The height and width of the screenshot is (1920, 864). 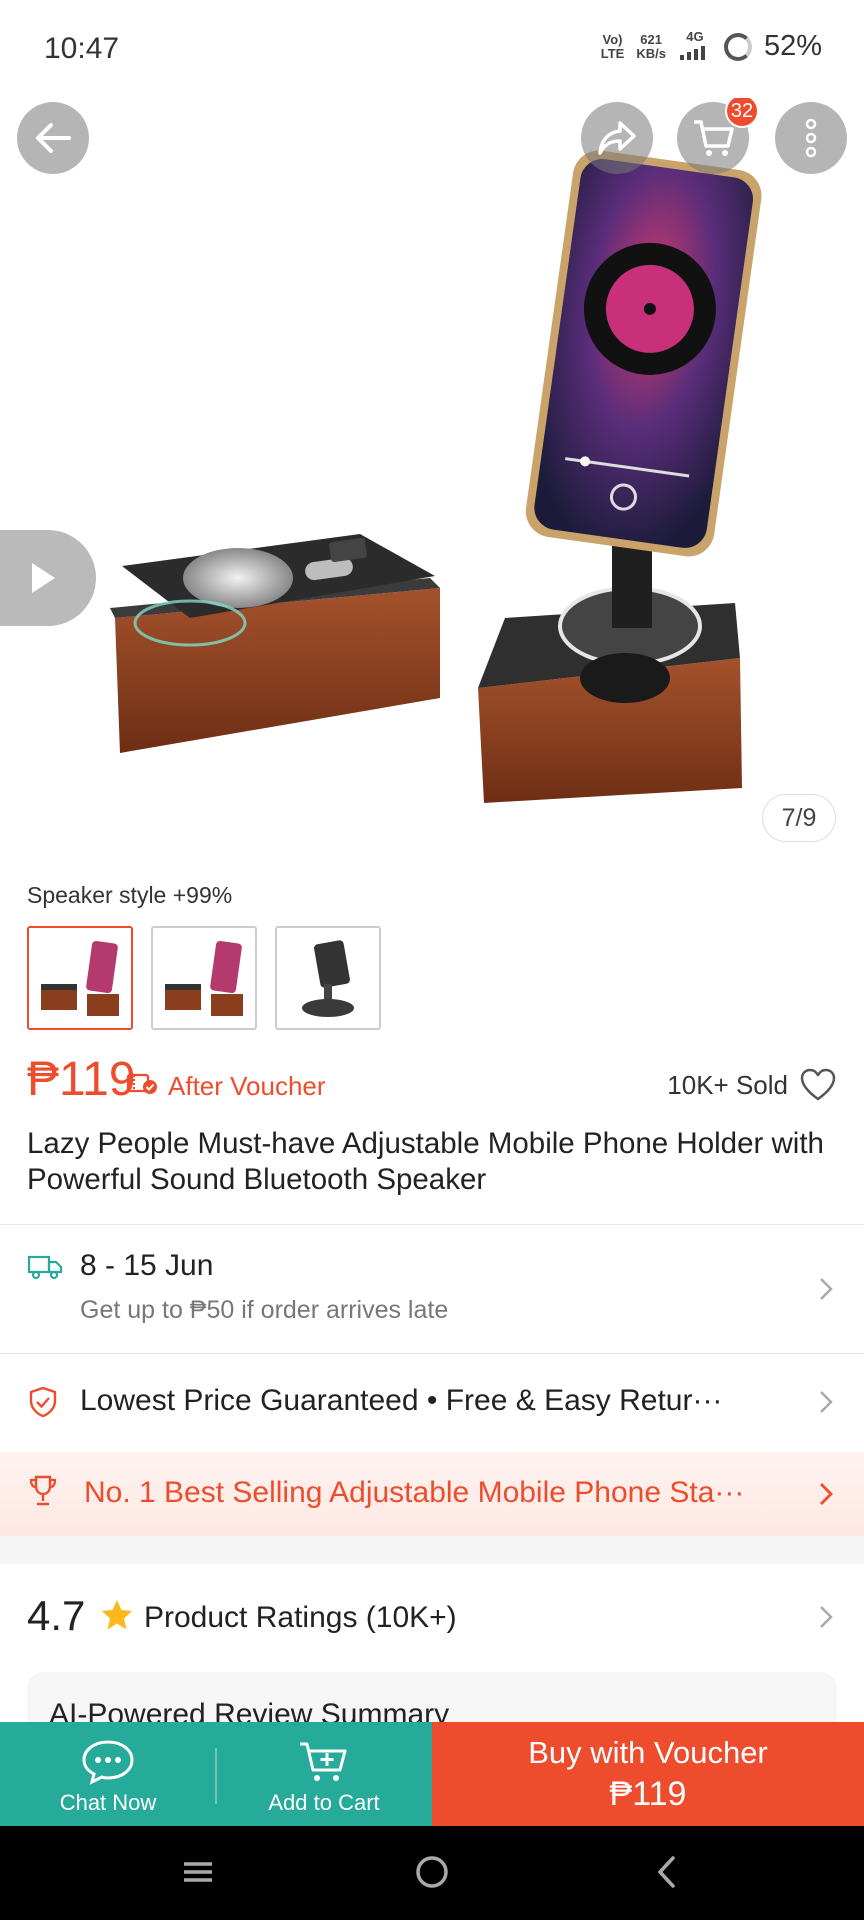 I want to click on sold-count: 10K+ Sold, so click(x=727, y=1085).